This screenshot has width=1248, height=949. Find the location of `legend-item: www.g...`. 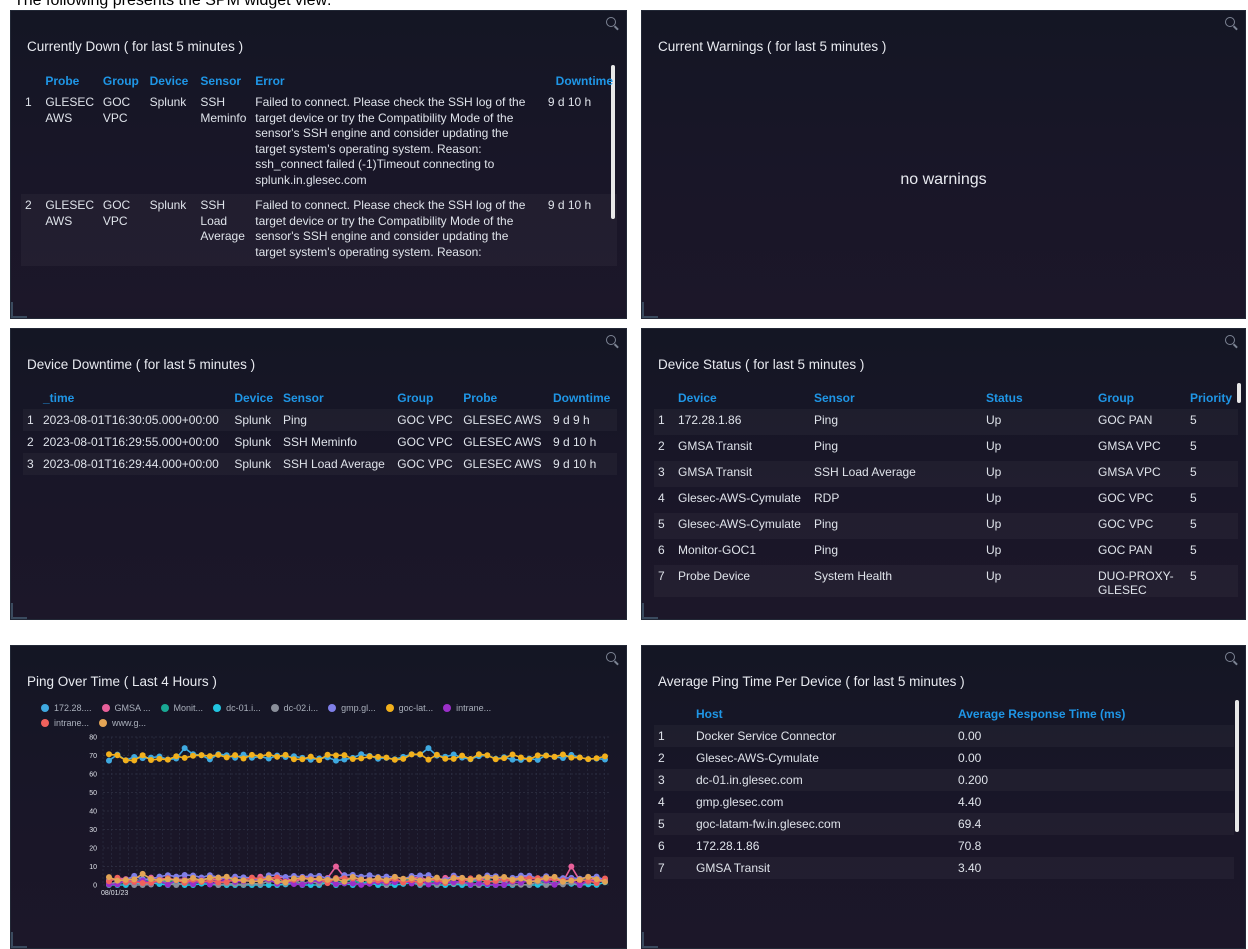

legend-item: www.g... is located at coordinates (122, 723).